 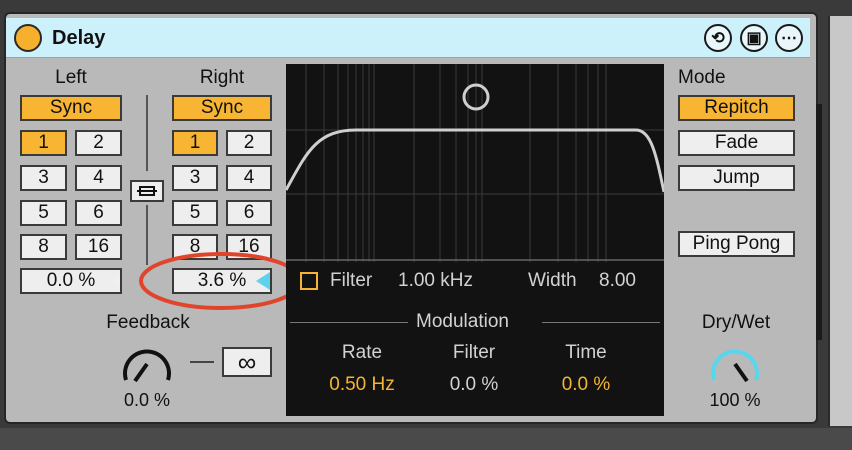 I want to click on device-title-bar, so click(x=408, y=38).